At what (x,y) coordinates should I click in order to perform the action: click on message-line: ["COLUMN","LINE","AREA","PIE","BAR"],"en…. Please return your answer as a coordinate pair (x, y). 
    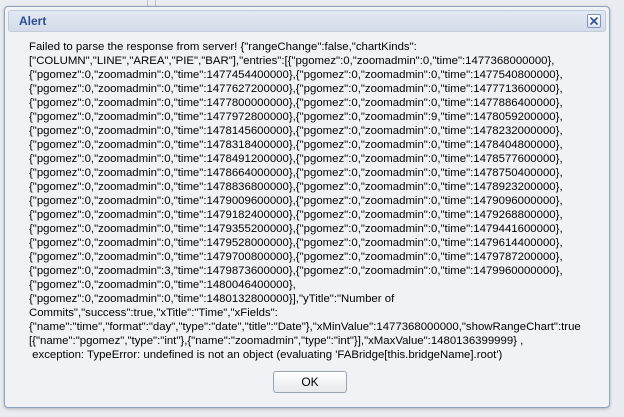
    Looking at the image, I should click on (292, 61).